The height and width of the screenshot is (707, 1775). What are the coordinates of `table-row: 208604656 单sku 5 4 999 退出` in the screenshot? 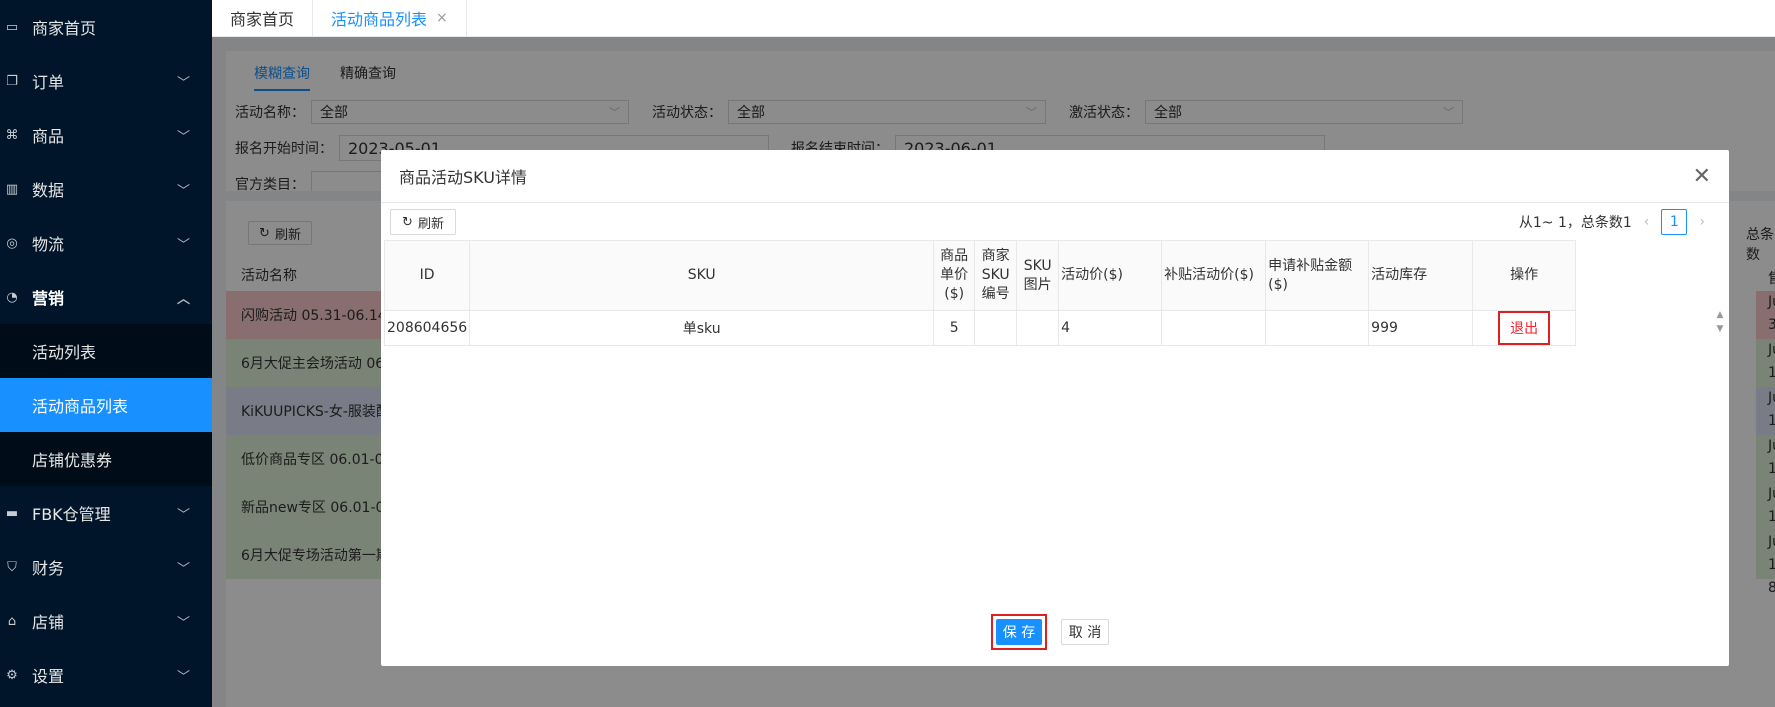 It's located at (980, 328).